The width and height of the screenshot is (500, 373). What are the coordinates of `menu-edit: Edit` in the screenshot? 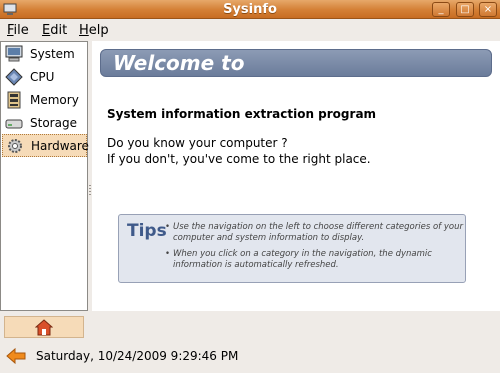 It's located at (54, 30).